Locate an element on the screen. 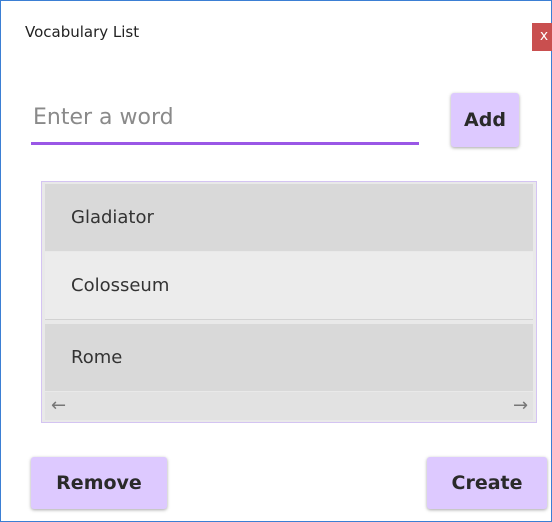  close-button: x is located at coordinates (542, 37).